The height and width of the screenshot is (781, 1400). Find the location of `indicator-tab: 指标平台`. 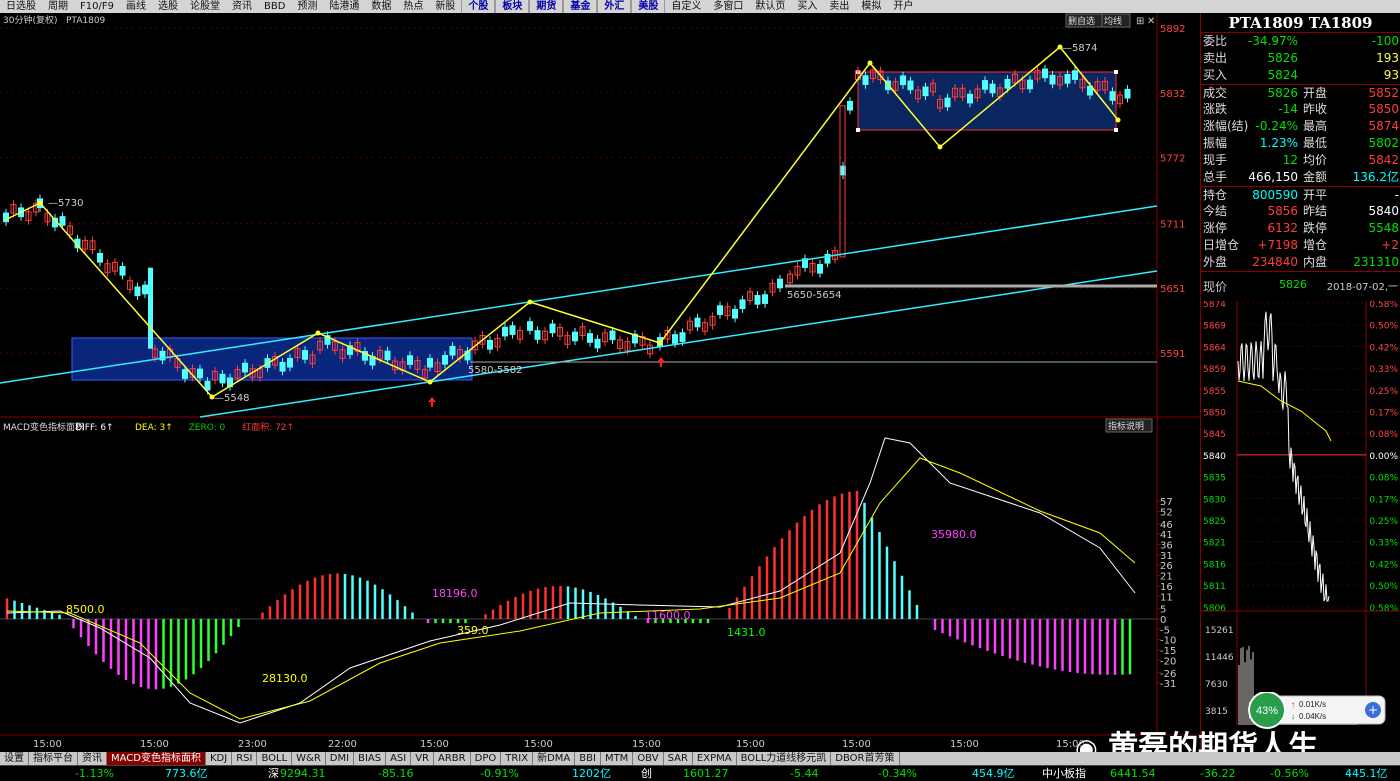

indicator-tab: 指标平台 is located at coordinates (53, 758).